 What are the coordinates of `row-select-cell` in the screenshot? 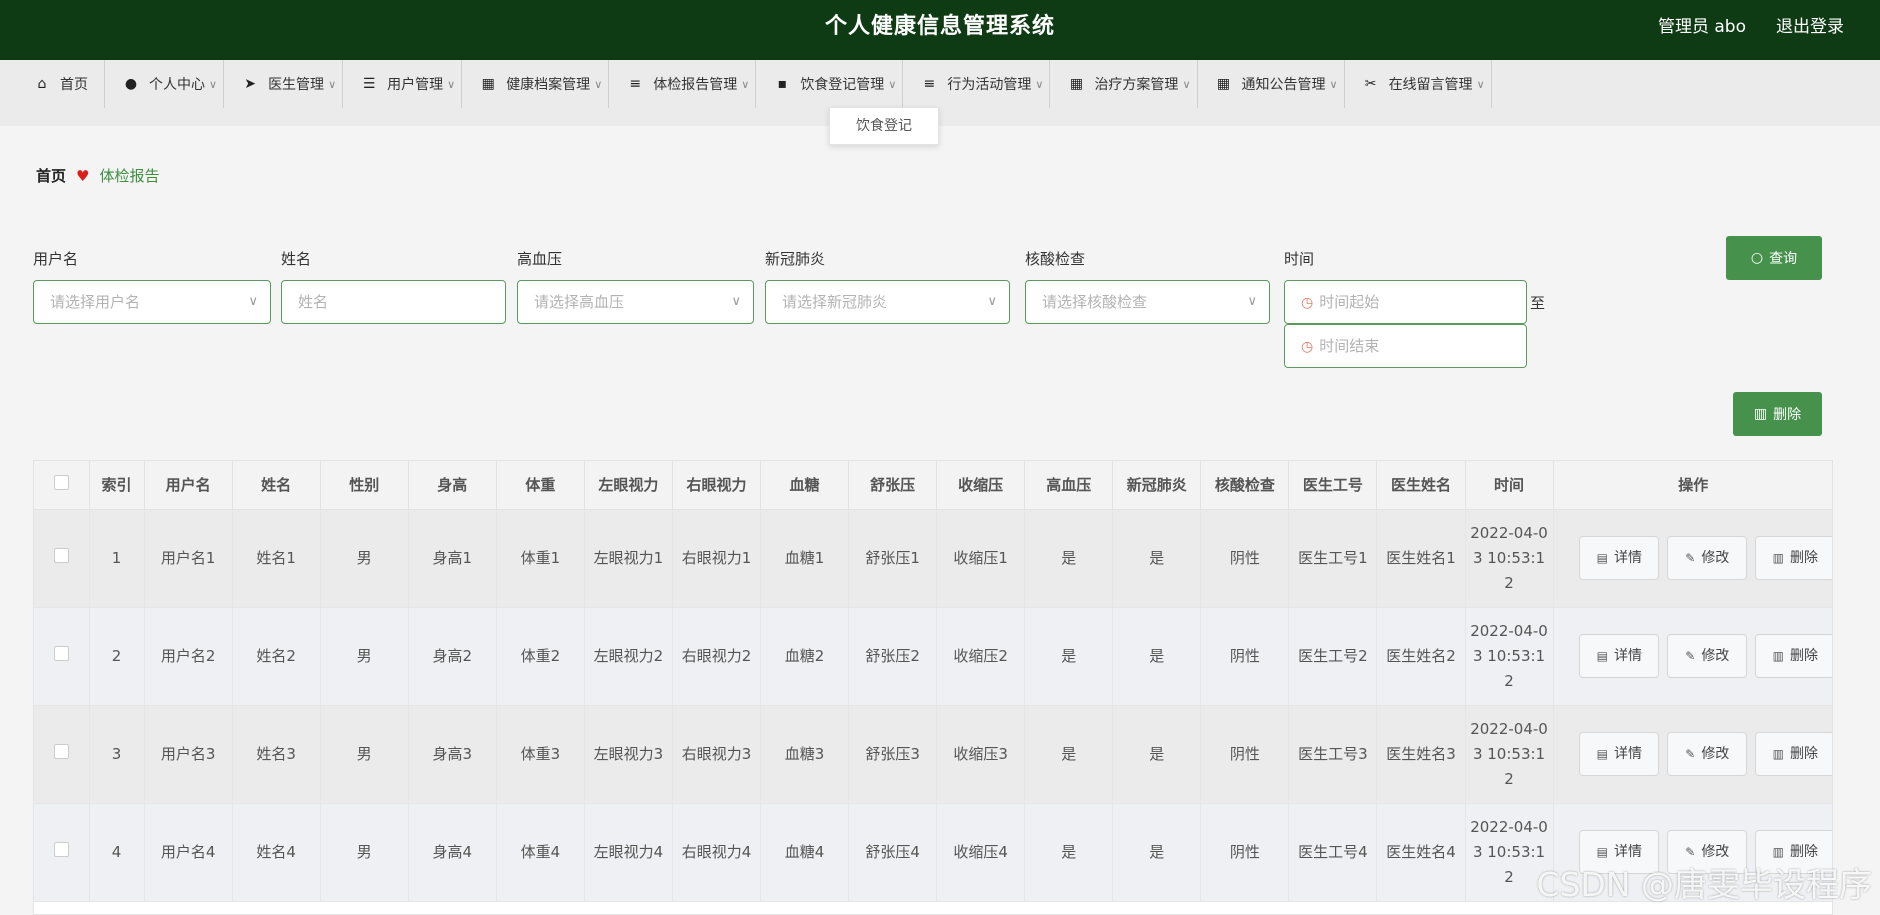 It's located at (62, 558).